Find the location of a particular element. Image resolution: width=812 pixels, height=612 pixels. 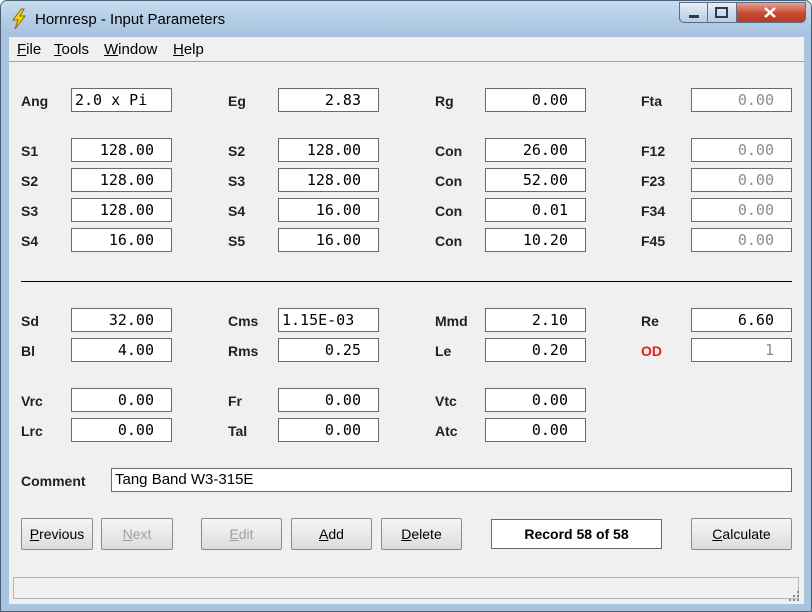

rg-label: Rg is located at coordinates (444, 101).